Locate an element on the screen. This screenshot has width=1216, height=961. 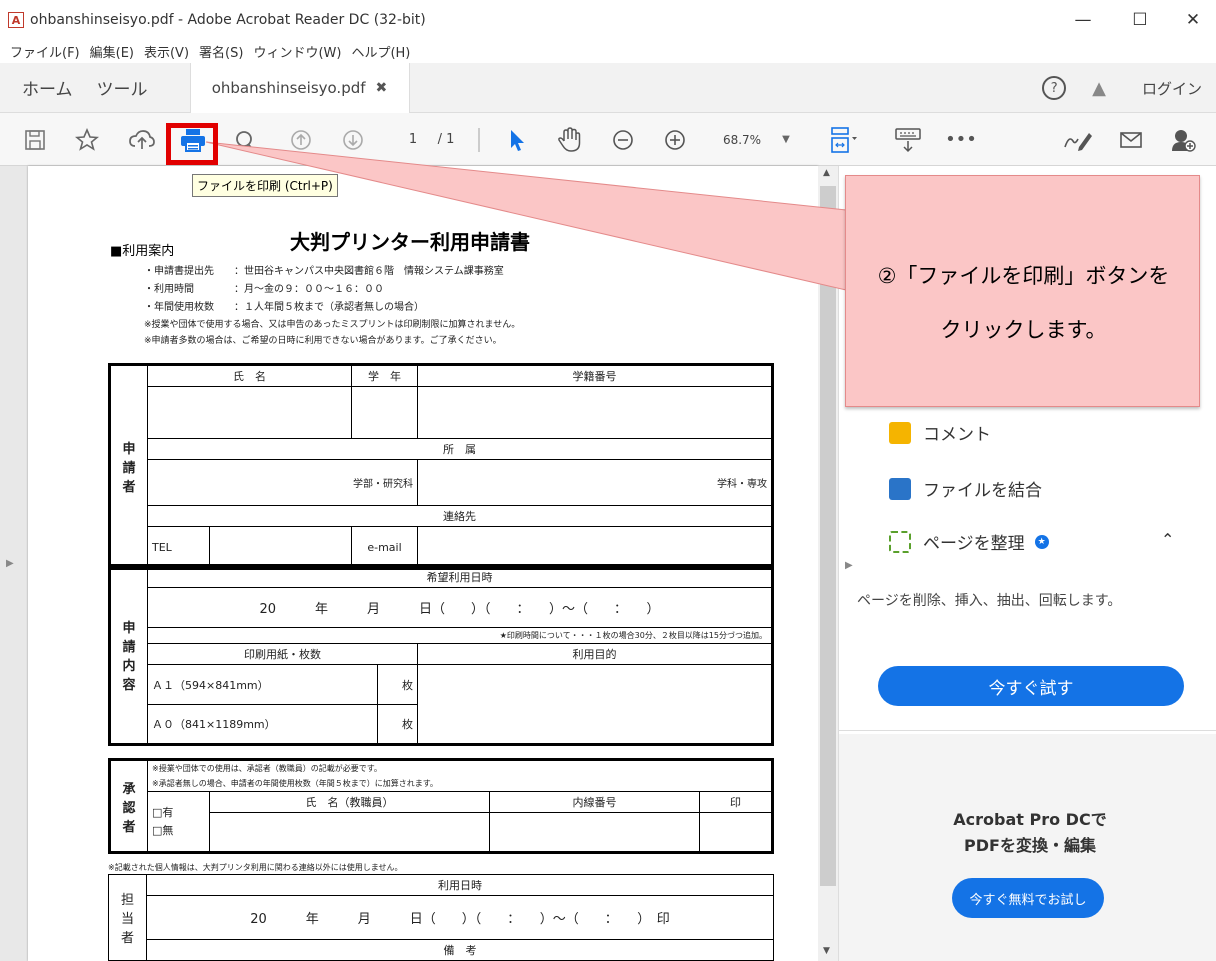
print-button-highlight is located at coordinates (192, 144).